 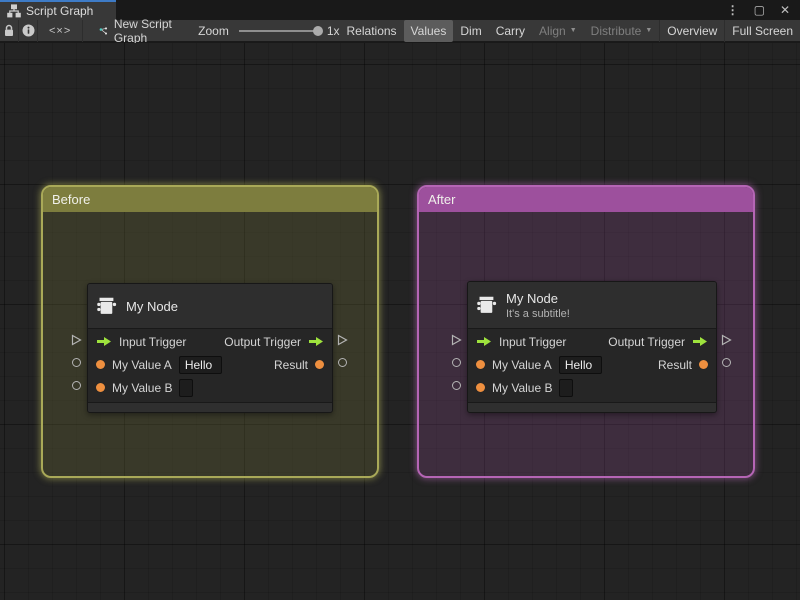 I want to click on distribute-label: Distribute, so click(x=616, y=30).